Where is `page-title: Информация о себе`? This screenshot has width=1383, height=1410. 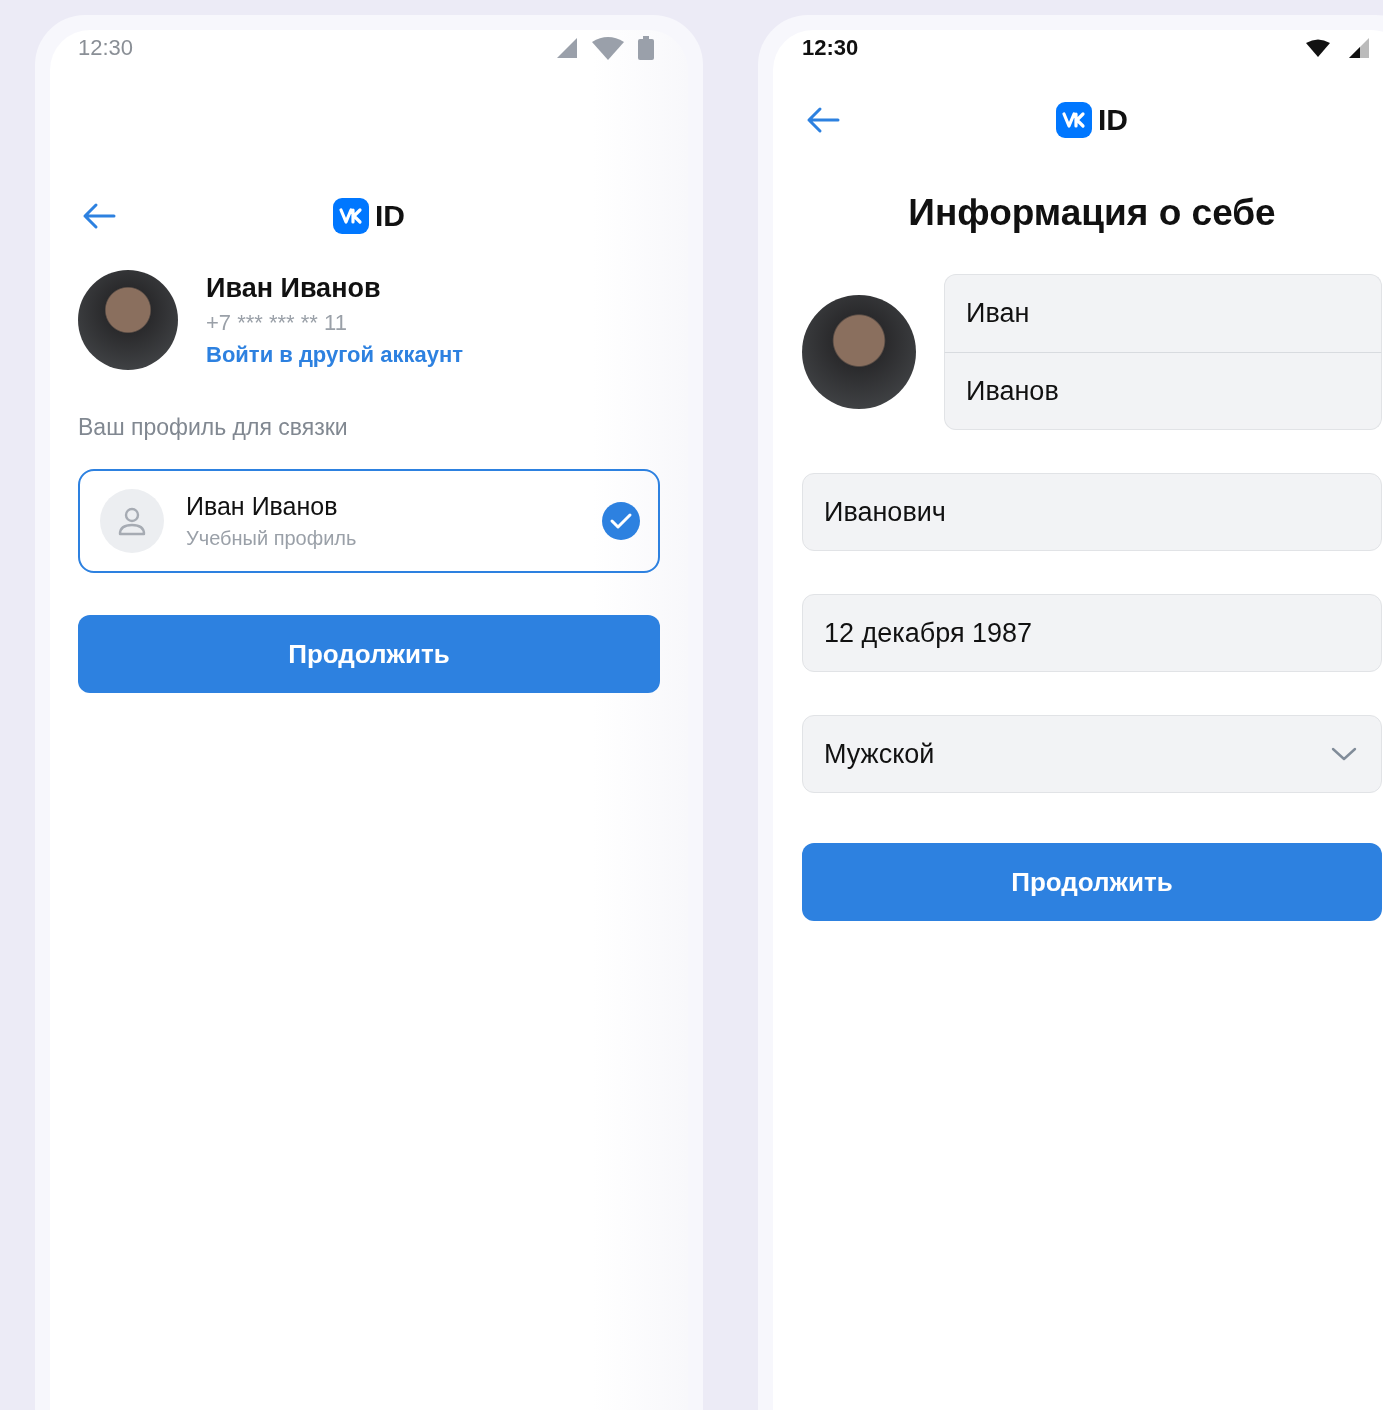 page-title: Информация о себе is located at coordinates (1092, 213).